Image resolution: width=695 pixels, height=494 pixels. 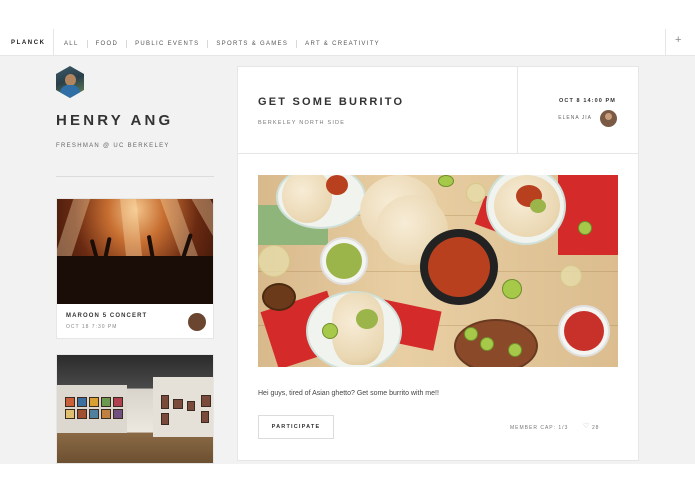 I want to click on post-location: BERKELEY NORTH SIDE, so click(x=302, y=123).